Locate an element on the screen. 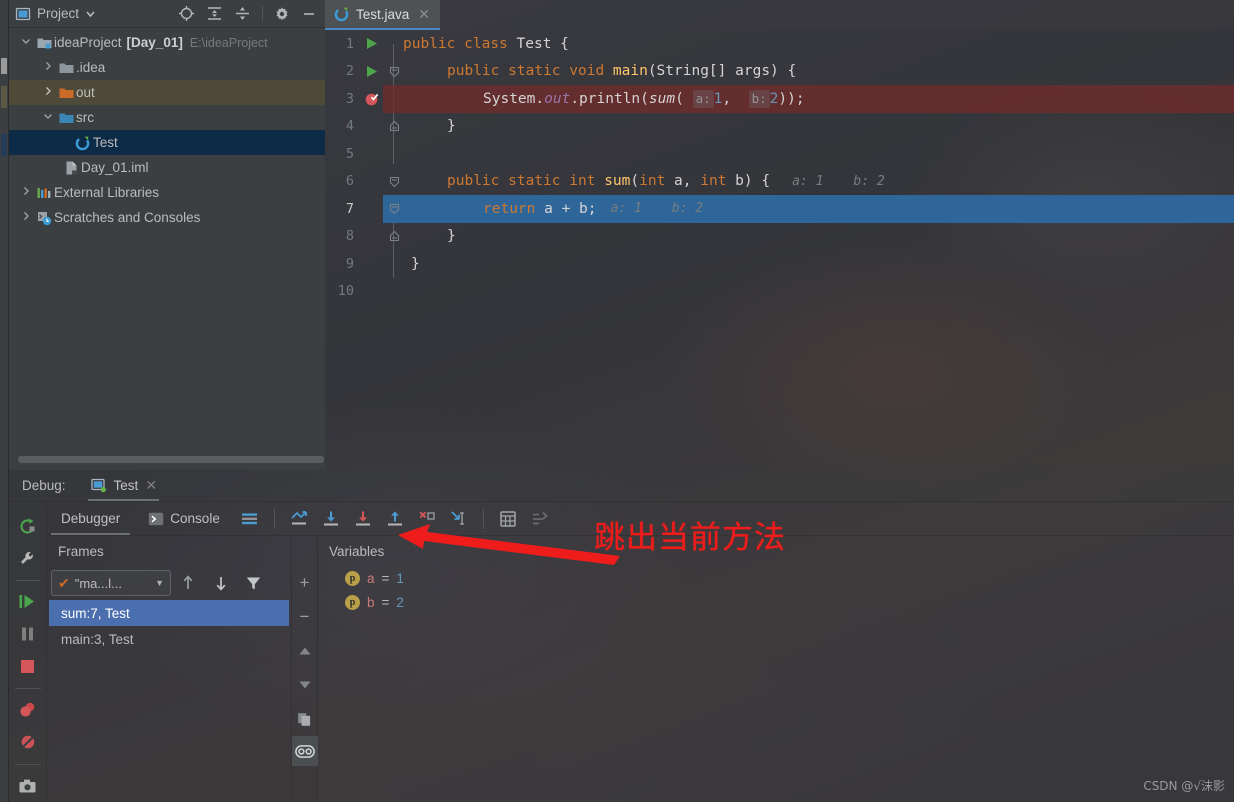 The height and width of the screenshot is (802, 1234). tab-label: Test.java is located at coordinates (383, 14).